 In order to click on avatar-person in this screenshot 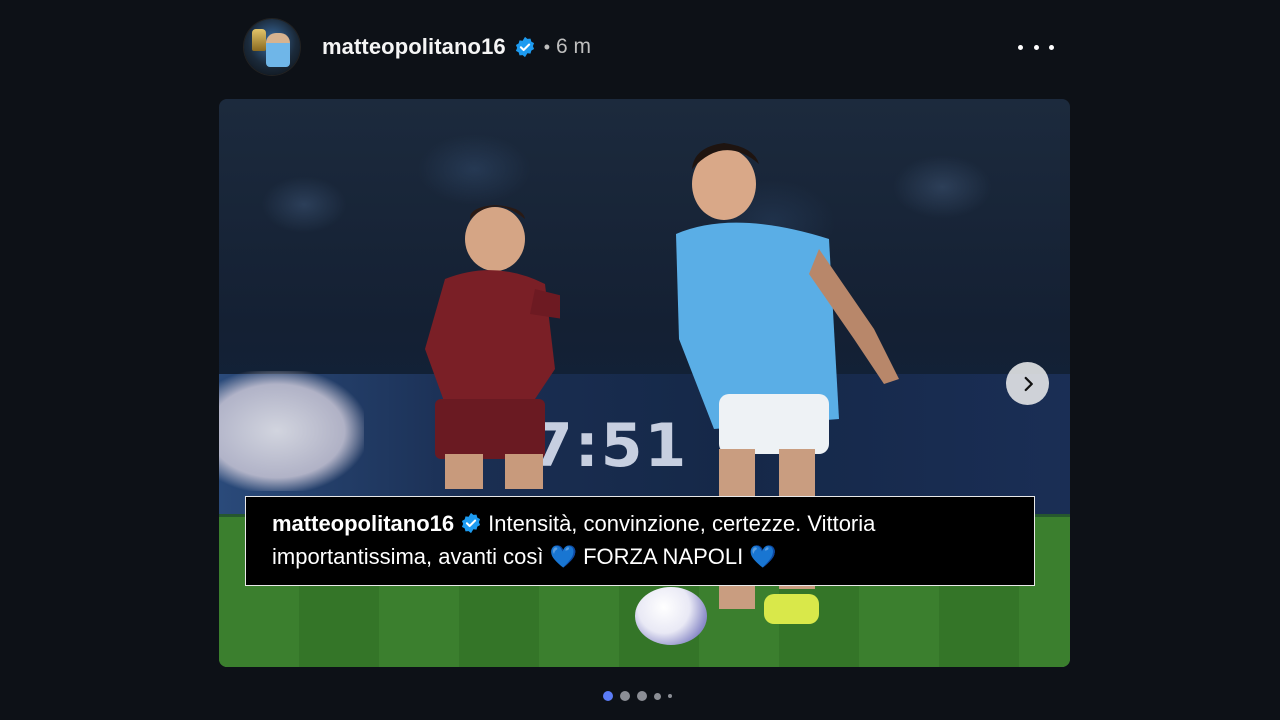, I will do `click(278, 50)`.